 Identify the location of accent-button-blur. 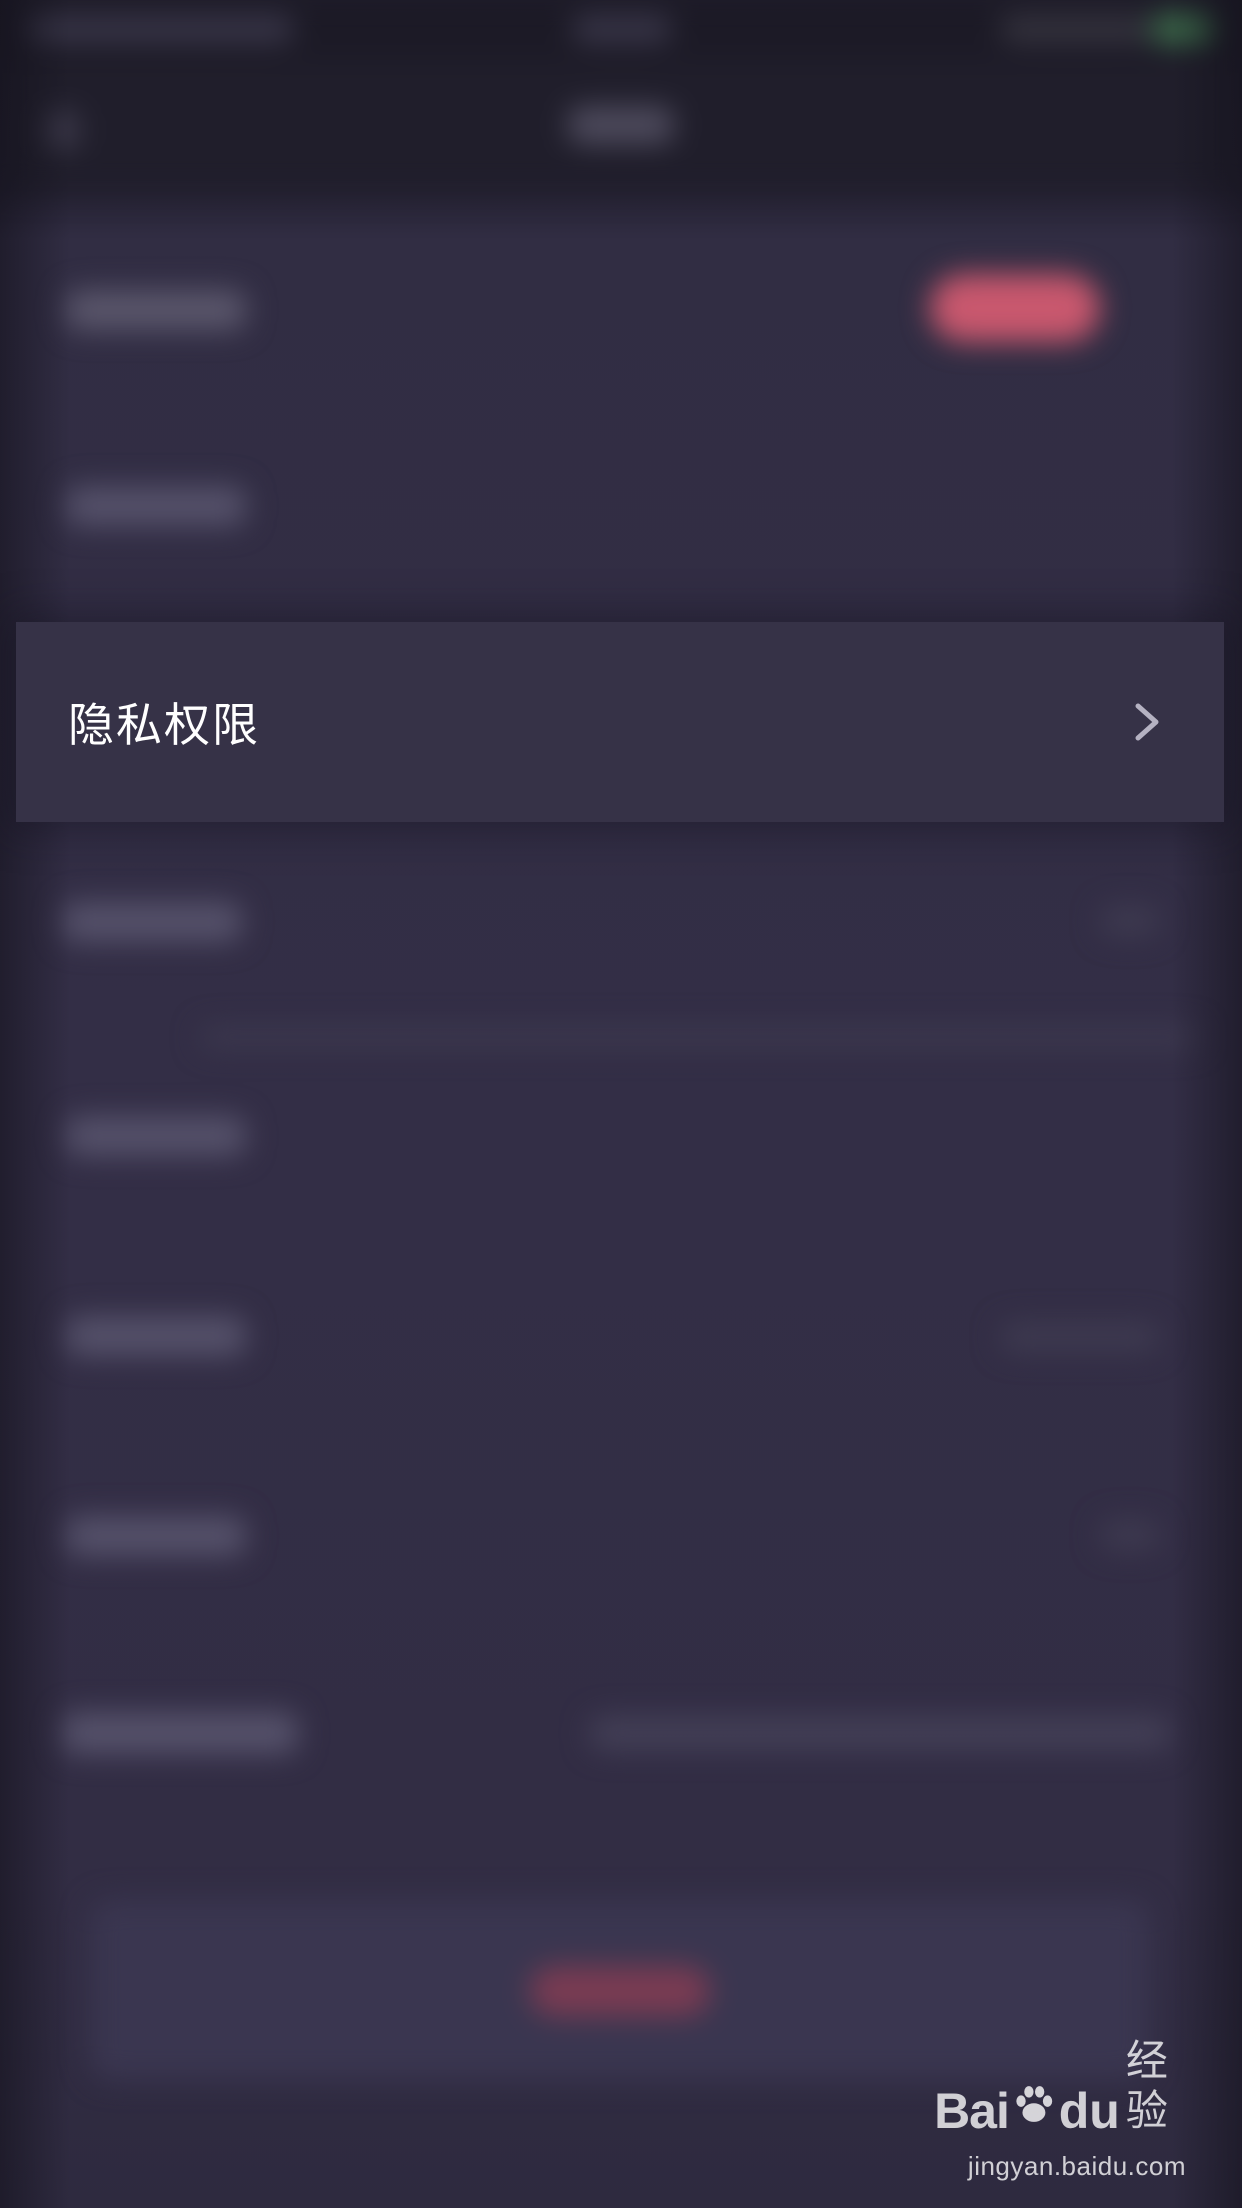
(1015, 308).